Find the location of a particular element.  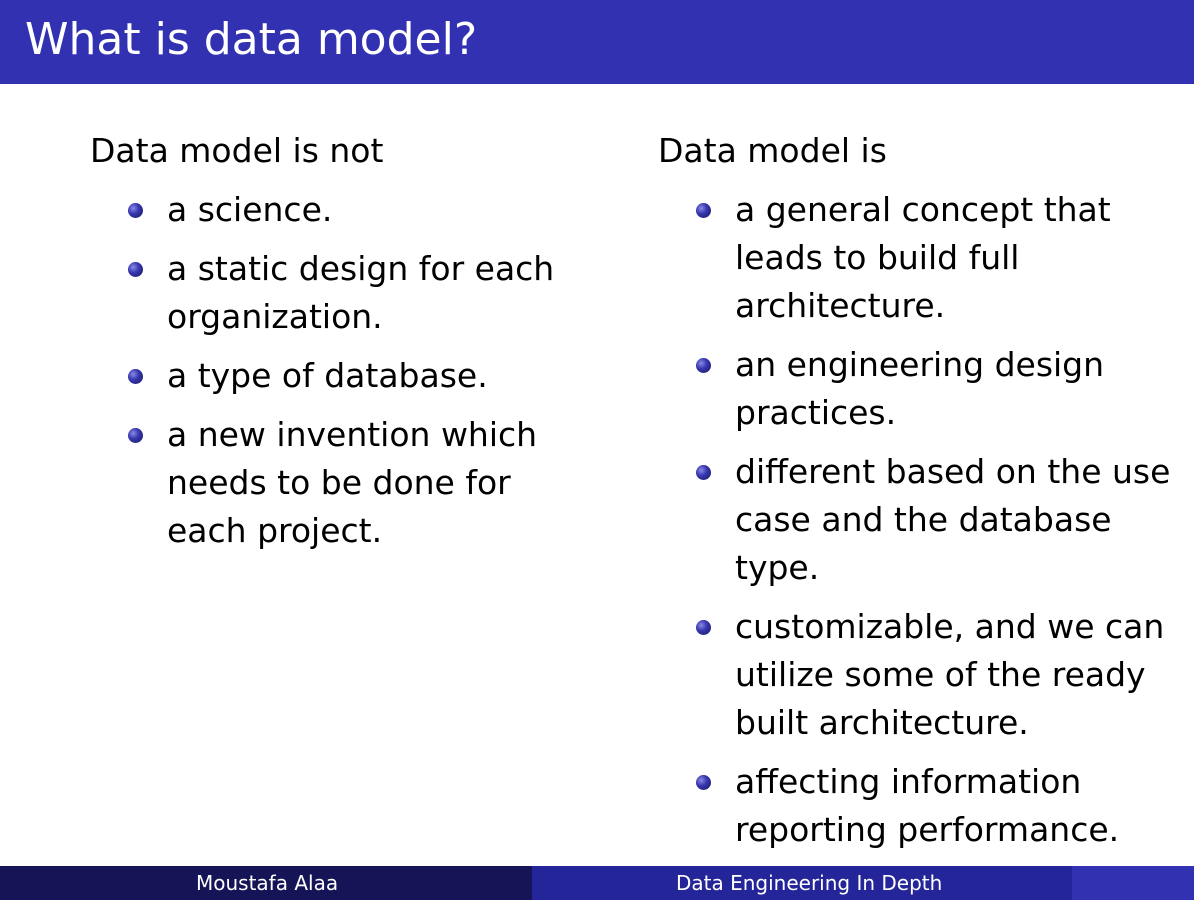

footer-course-section: Data Engineering In Depth is located at coordinates (802, 883).